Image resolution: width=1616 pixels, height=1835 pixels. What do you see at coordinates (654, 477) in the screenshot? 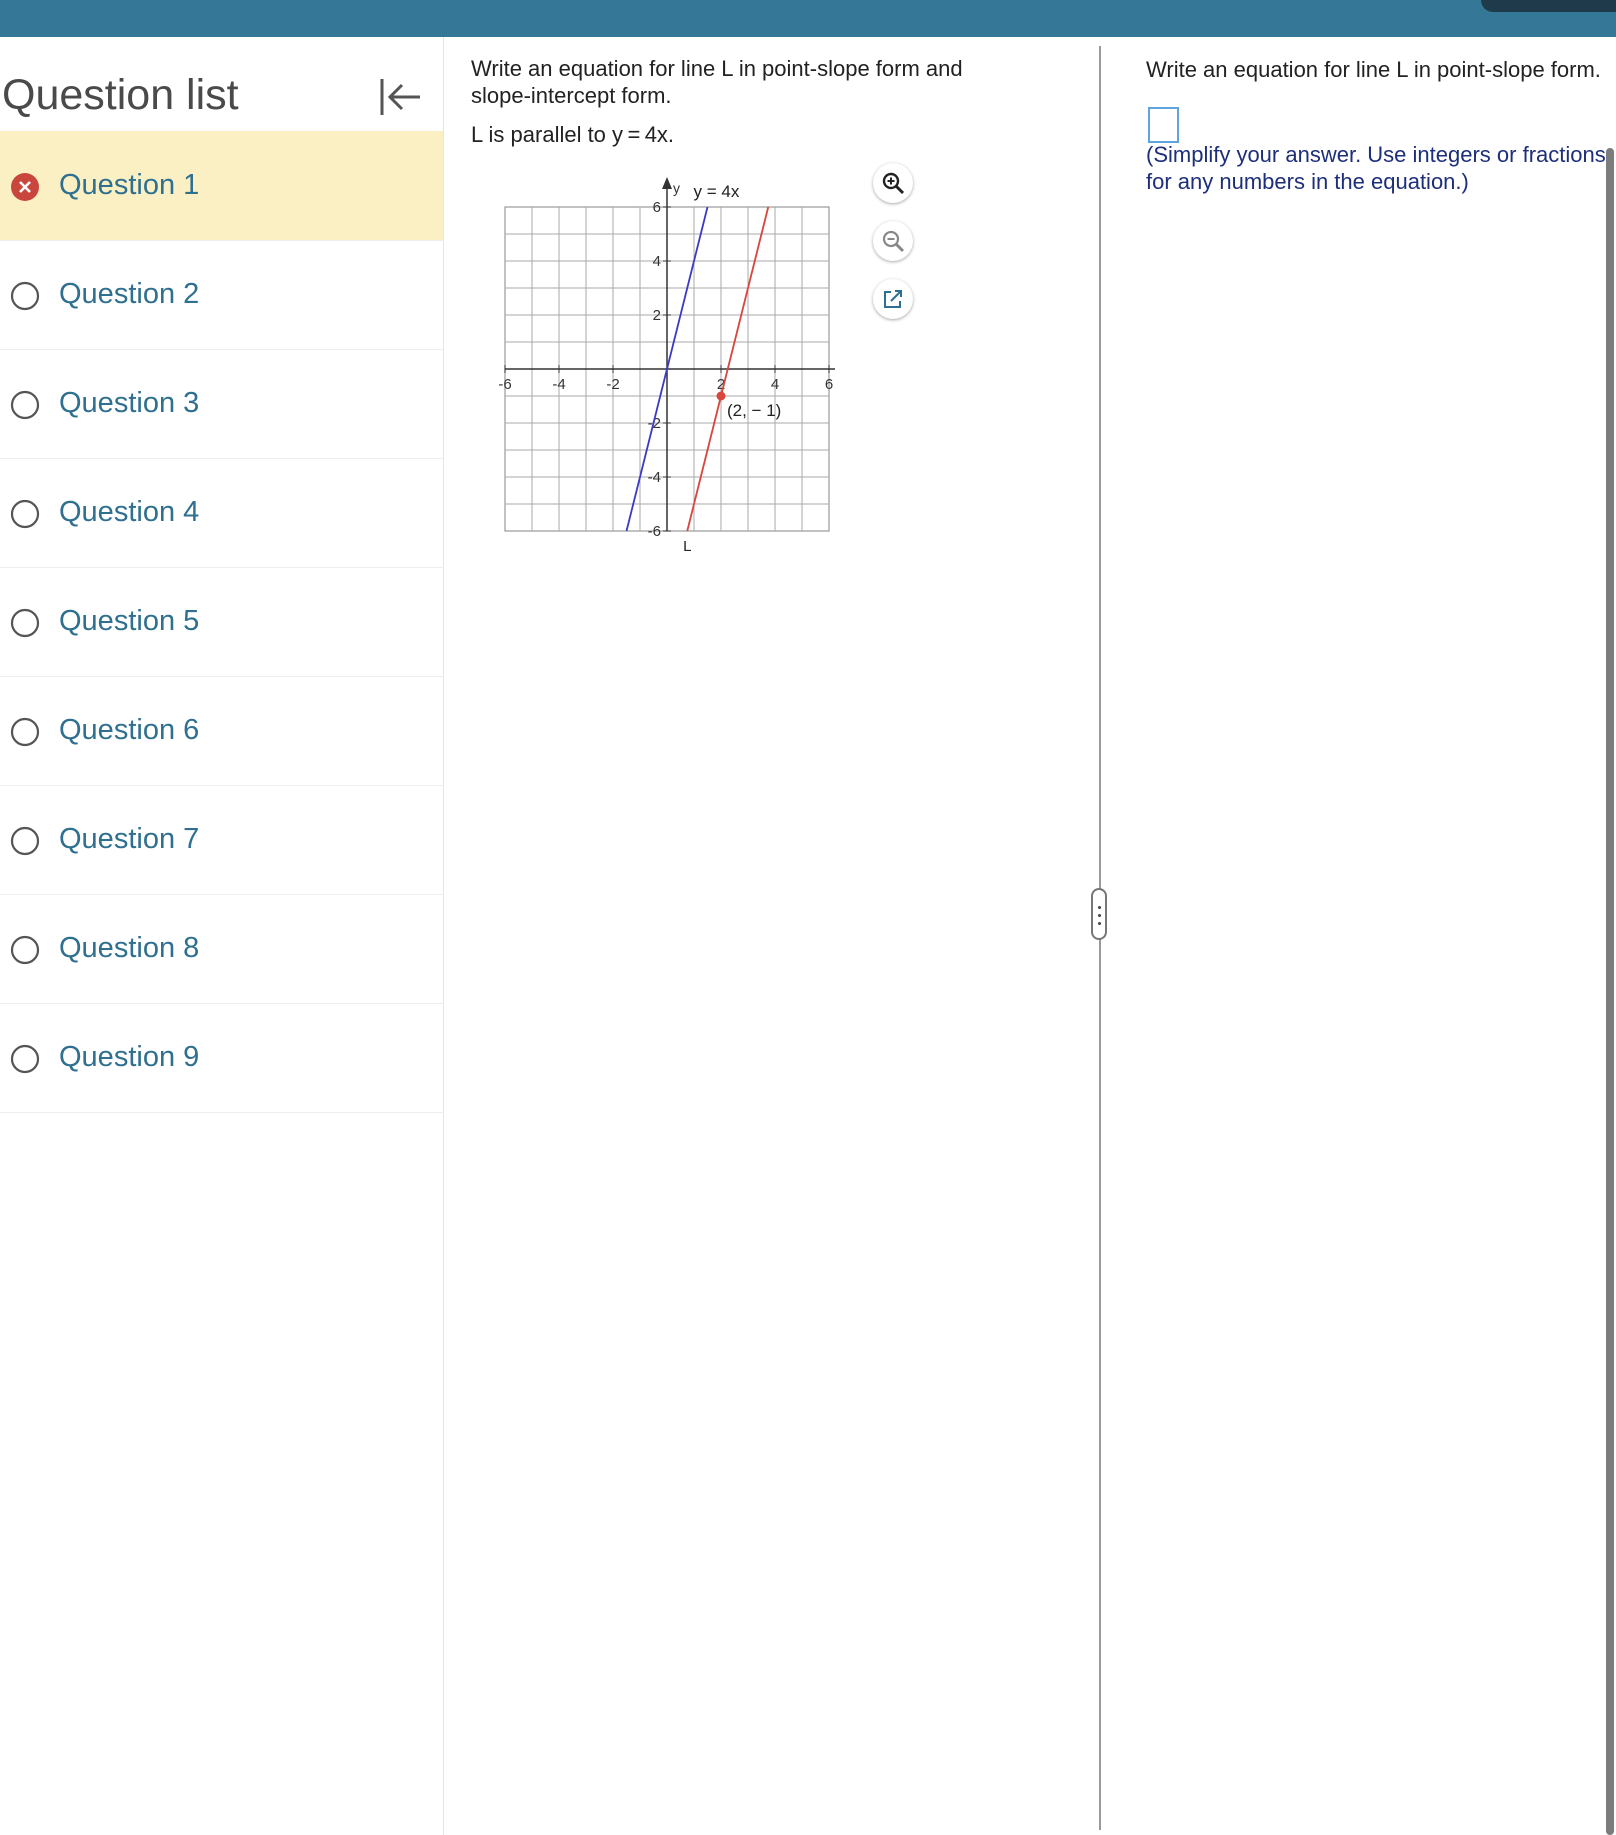
I see `y-tick-label: -4` at bounding box center [654, 477].